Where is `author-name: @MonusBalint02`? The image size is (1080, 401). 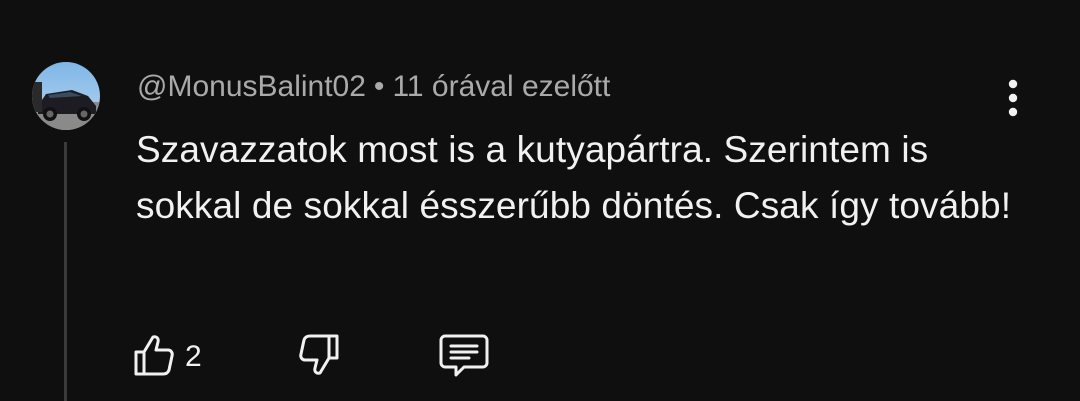 author-name: @MonusBalint02 is located at coordinates (251, 86).